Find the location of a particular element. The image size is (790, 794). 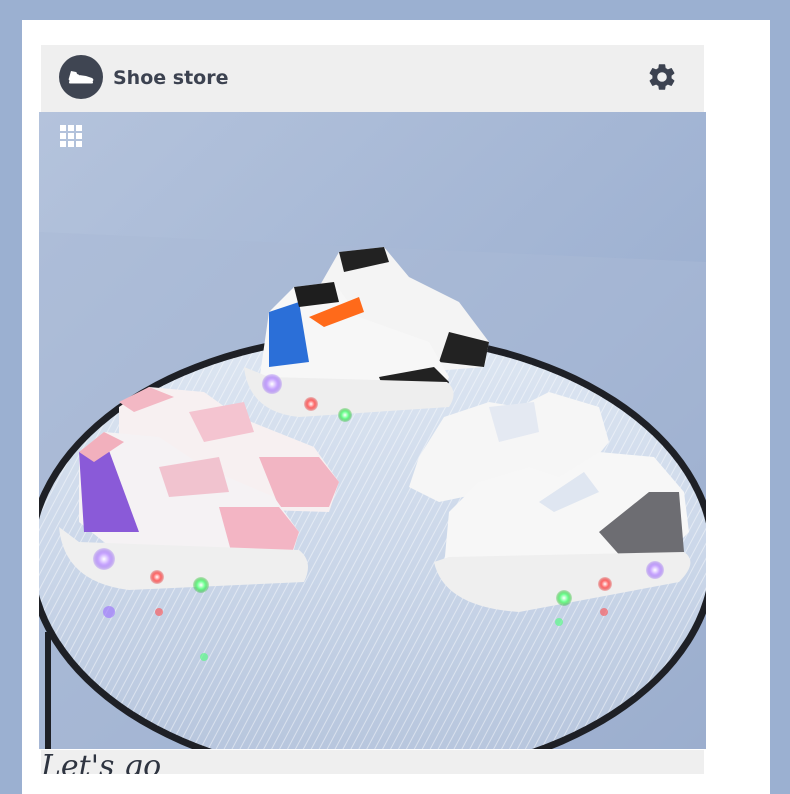

grid-icon is located at coordinates (71, 136).